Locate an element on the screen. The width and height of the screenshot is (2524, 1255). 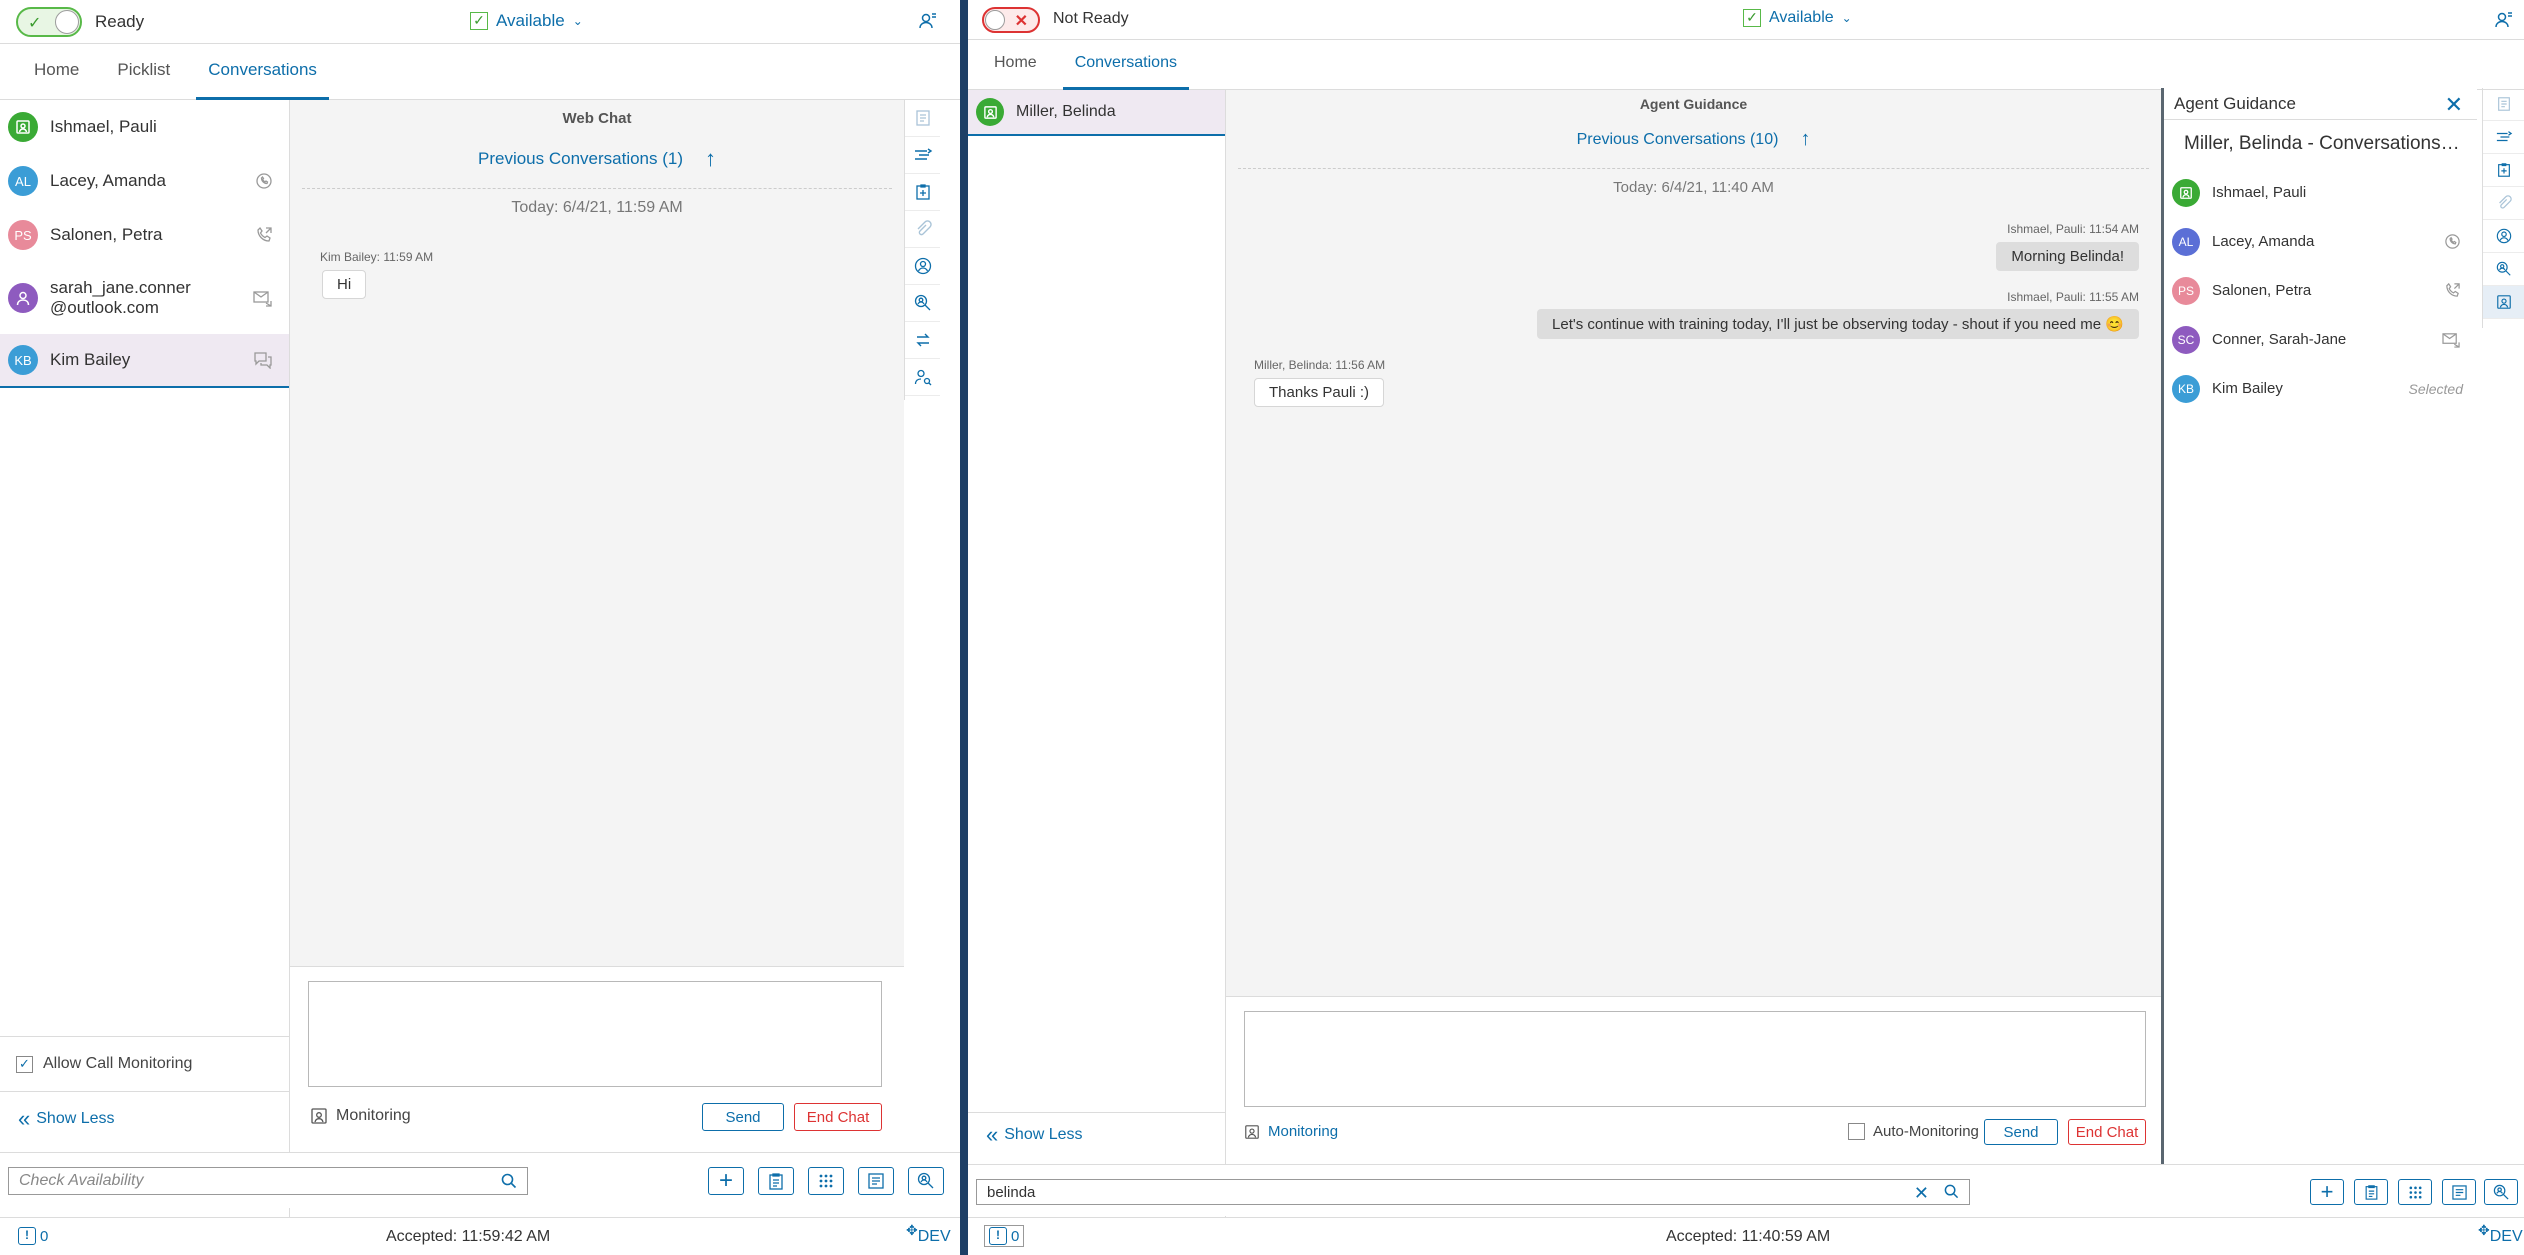
environment-badge: ✥DEV is located at coordinates (928, 1234).